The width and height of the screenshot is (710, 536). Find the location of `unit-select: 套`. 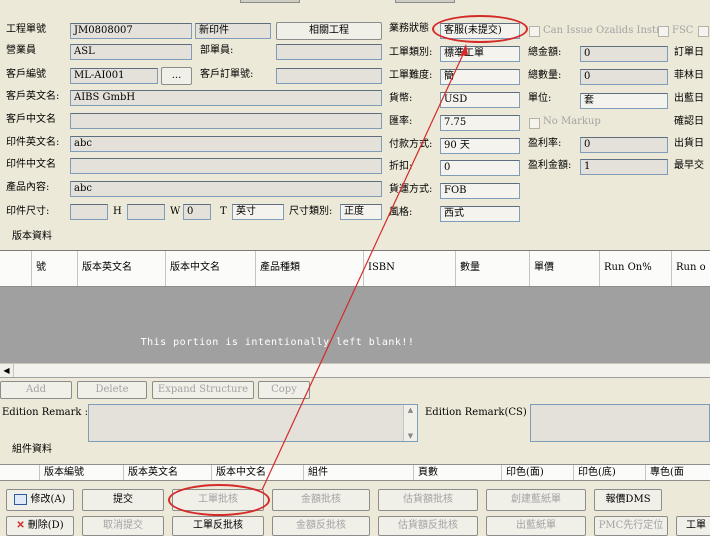

unit-select: 套 is located at coordinates (624, 101).